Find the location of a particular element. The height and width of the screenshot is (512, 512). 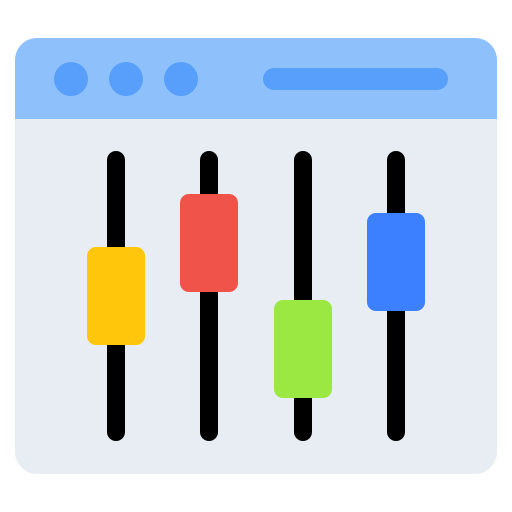

minimize-icon is located at coordinates (126, 79).